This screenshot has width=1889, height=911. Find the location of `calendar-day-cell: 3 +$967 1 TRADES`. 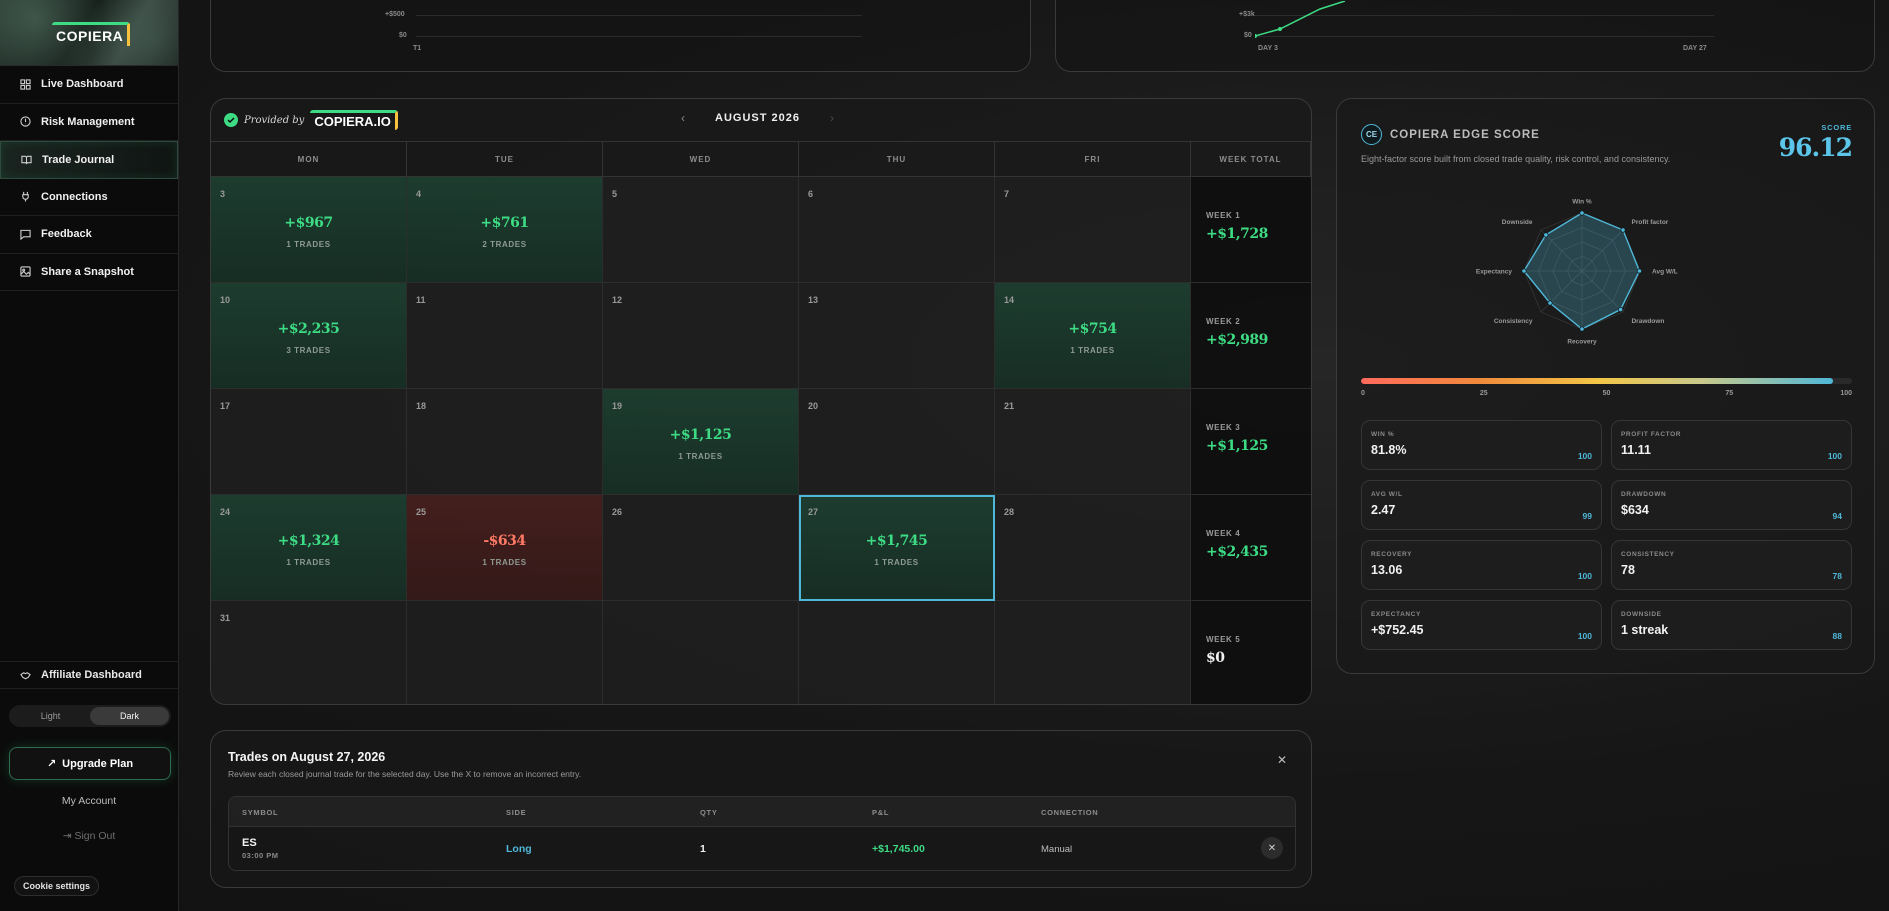

calendar-day-cell: 3 +$967 1 TRADES is located at coordinates (309, 230).